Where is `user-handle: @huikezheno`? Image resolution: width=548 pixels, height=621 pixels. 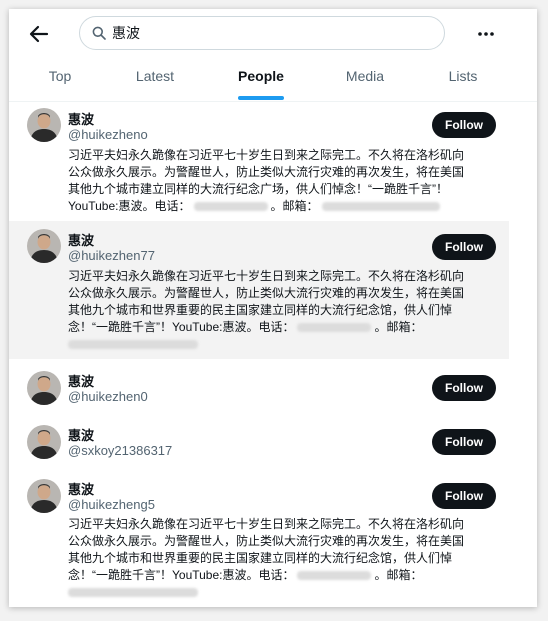 user-handle: @huikezheno is located at coordinates (108, 134).